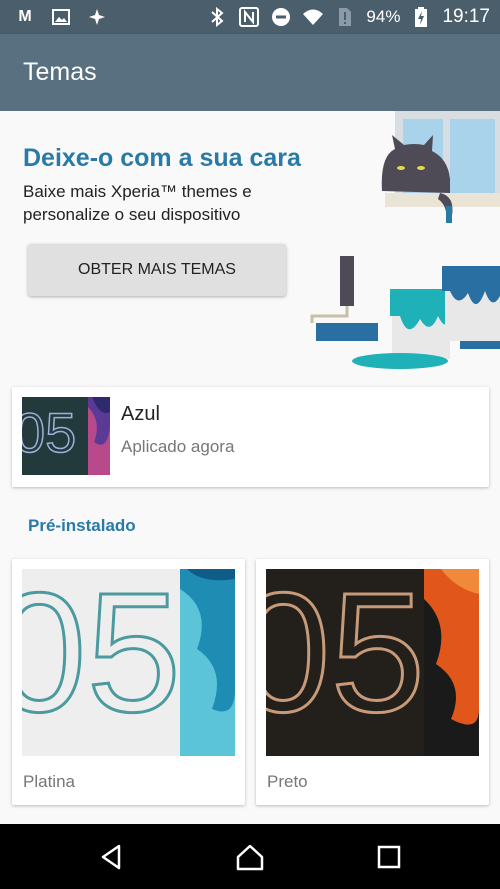 The height and width of the screenshot is (889, 500). I want to click on banner-title: Deixe-o com a sua cara, so click(162, 158).